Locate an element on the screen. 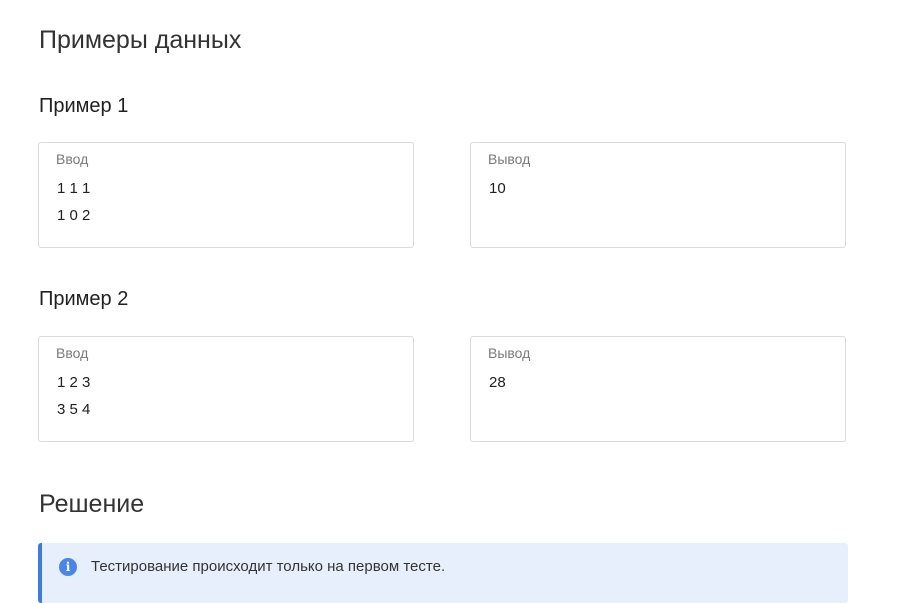 Image resolution: width=898 pixels, height=603 pixels. output-line: 10 is located at coordinates (497, 188).